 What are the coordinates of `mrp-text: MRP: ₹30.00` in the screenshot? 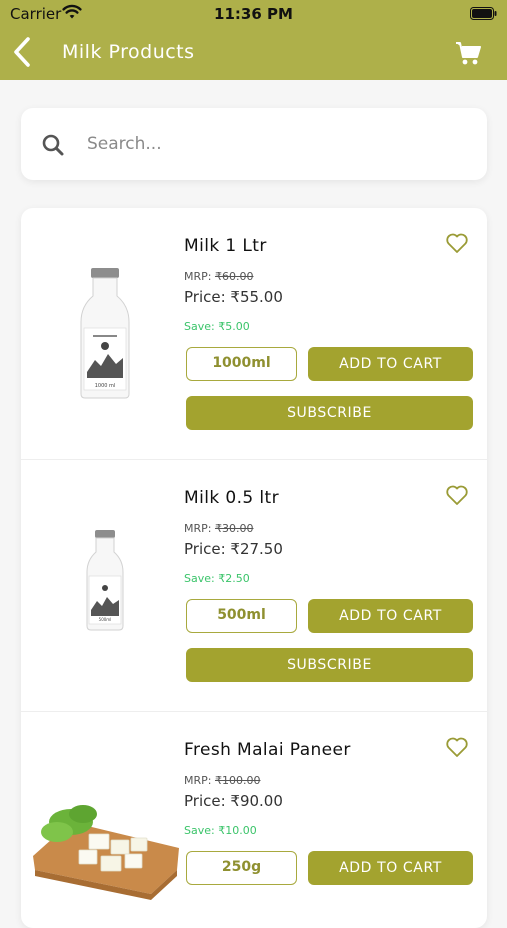 It's located at (219, 528).